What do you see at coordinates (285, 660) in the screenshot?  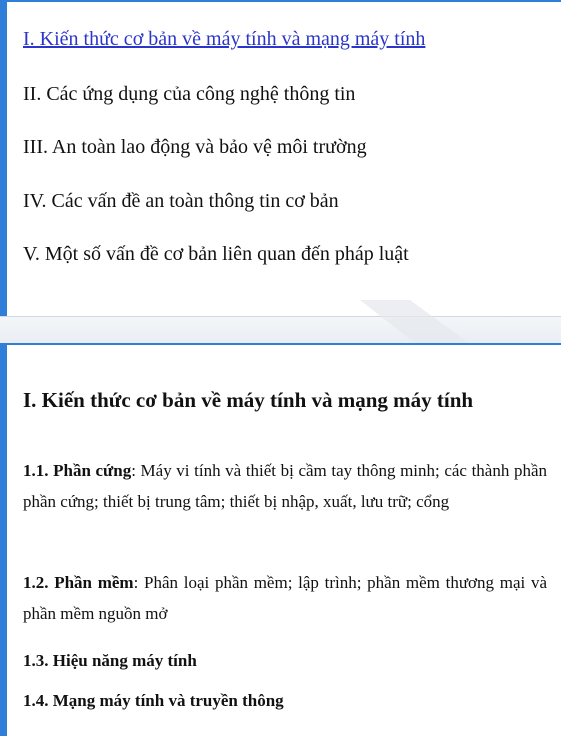 I see `list-item-performance: 1.3. Hiệu năng máy tính` at bounding box center [285, 660].